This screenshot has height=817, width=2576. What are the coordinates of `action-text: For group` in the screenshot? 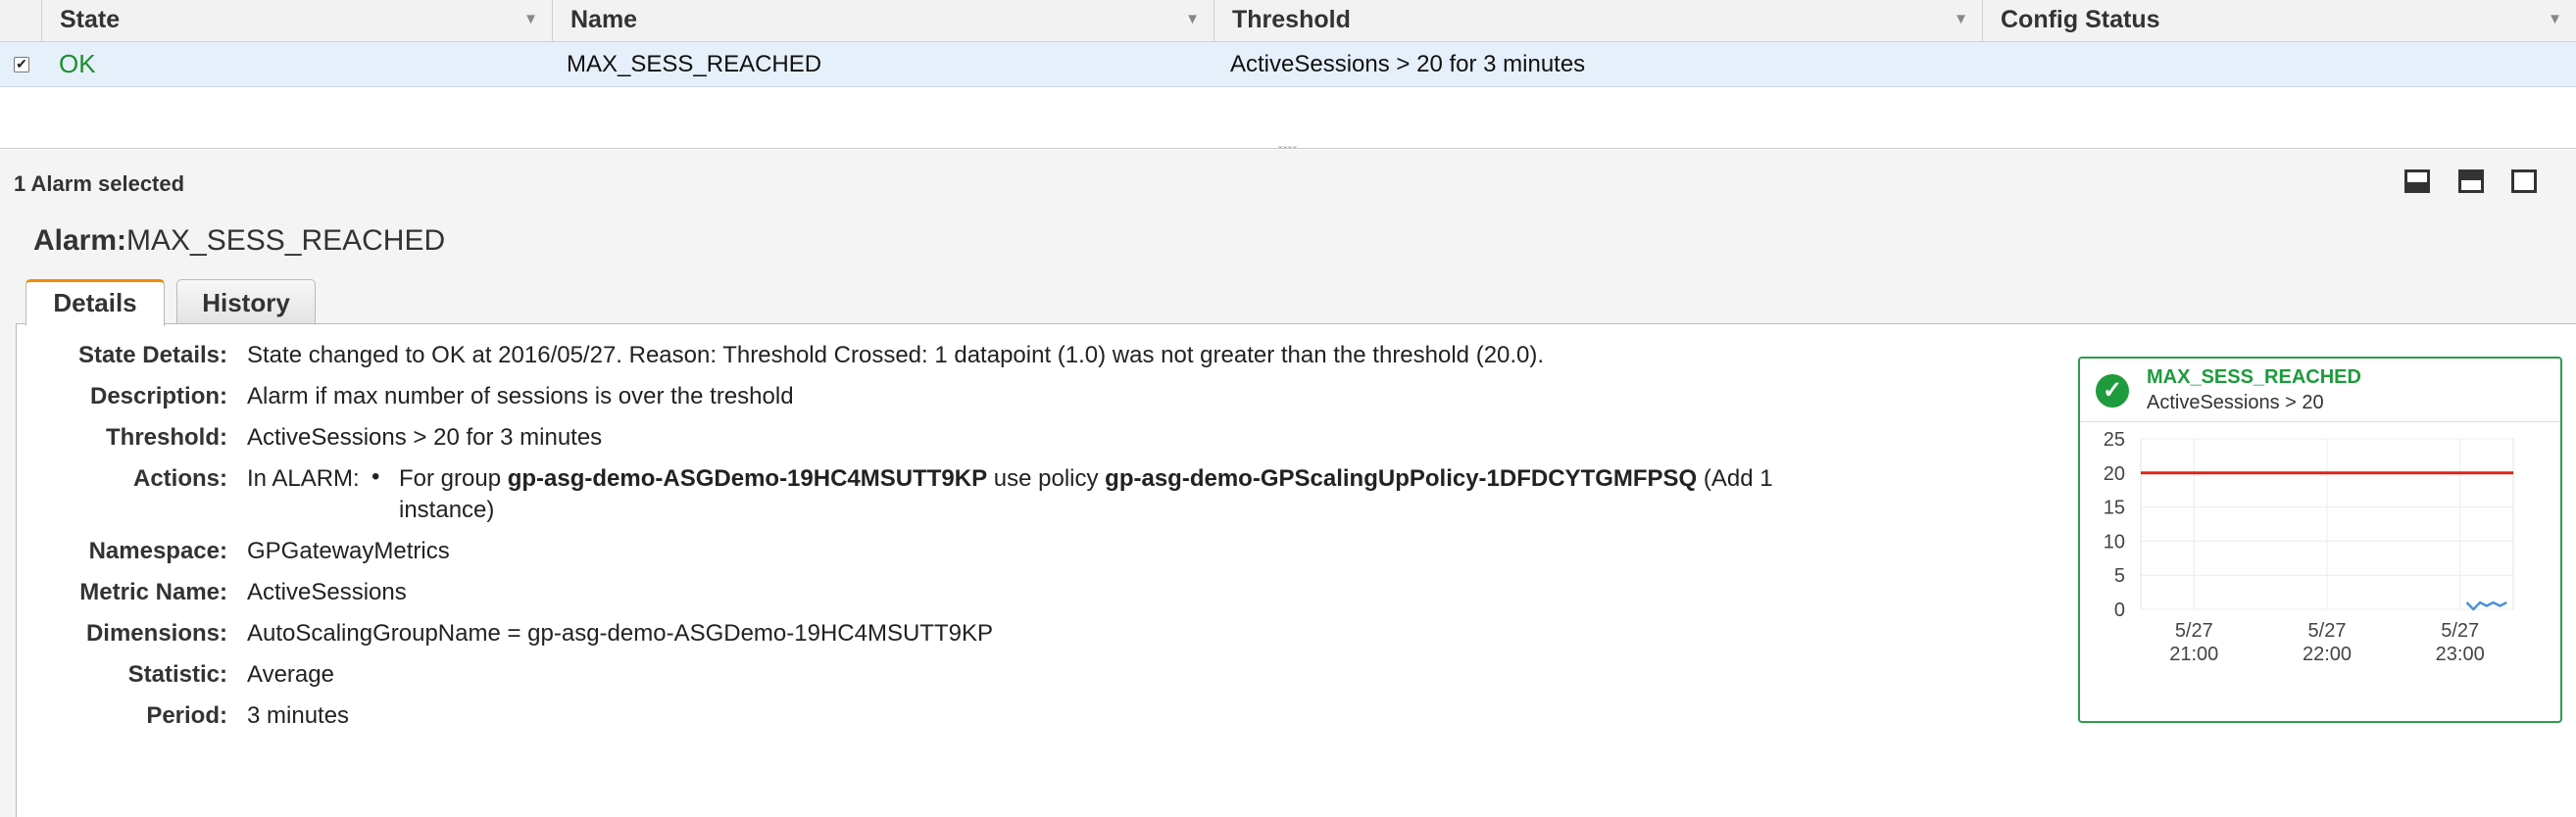 It's located at (453, 478).